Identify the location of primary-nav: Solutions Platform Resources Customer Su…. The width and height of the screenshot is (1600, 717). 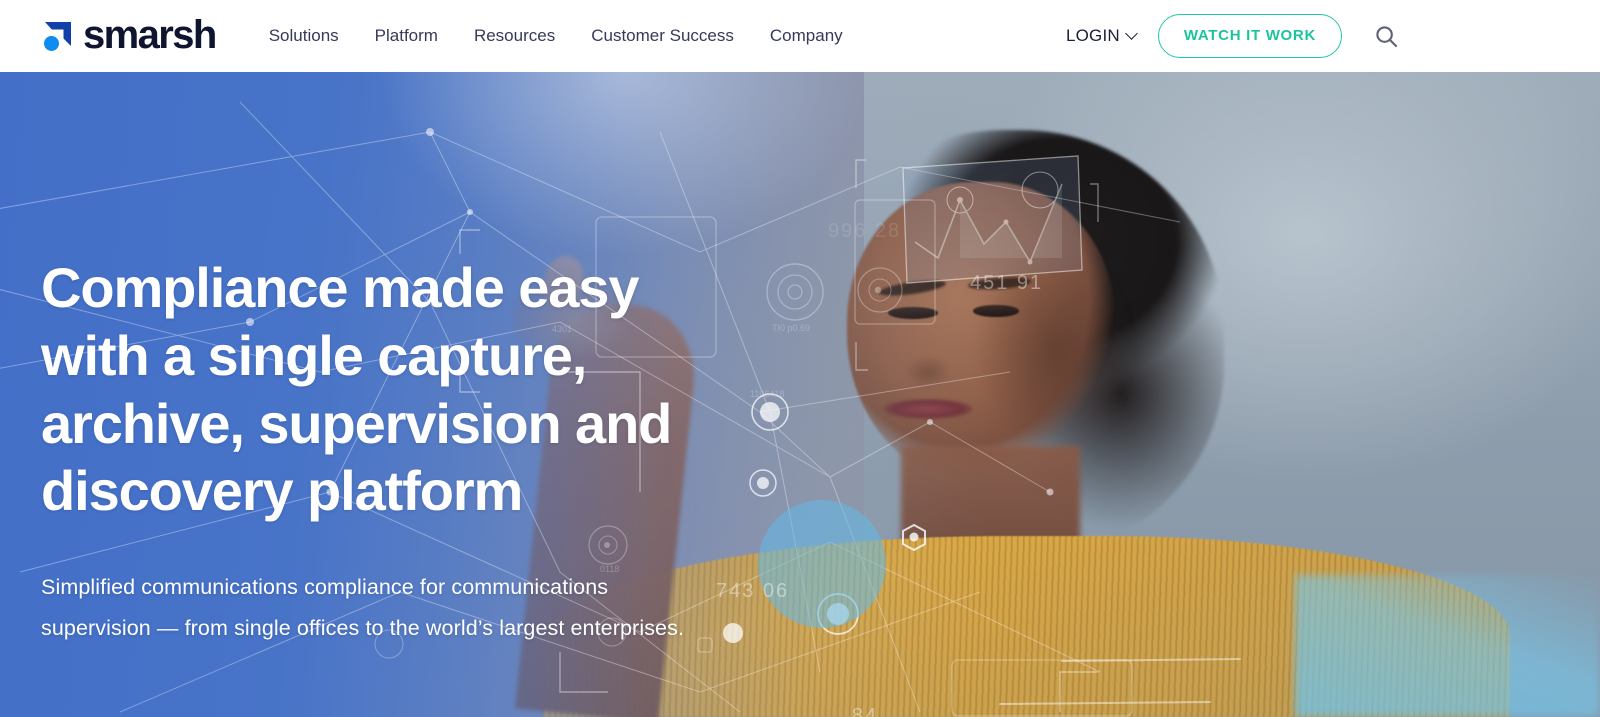
(556, 36).